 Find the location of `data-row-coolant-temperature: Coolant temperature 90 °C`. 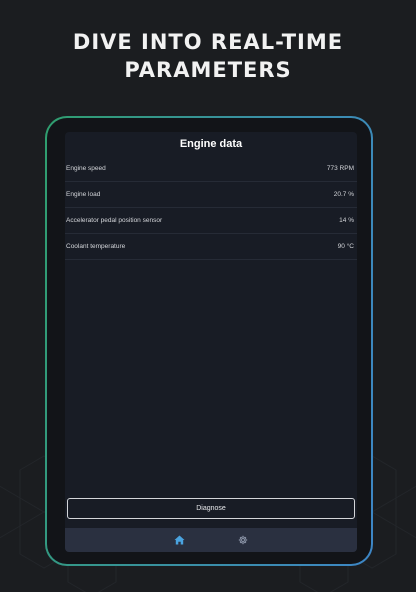

data-row-coolant-temperature: Coolant temperature 90 °C is located at coordinates (211, 247).